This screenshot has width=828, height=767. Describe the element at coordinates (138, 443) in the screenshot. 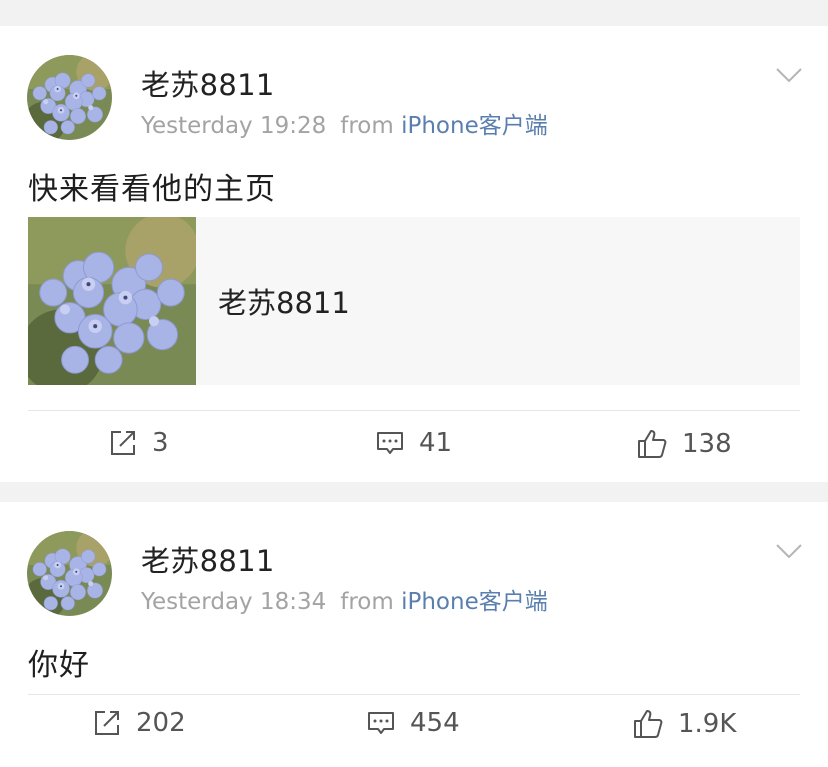

I see `repost-button: 3` at that location.